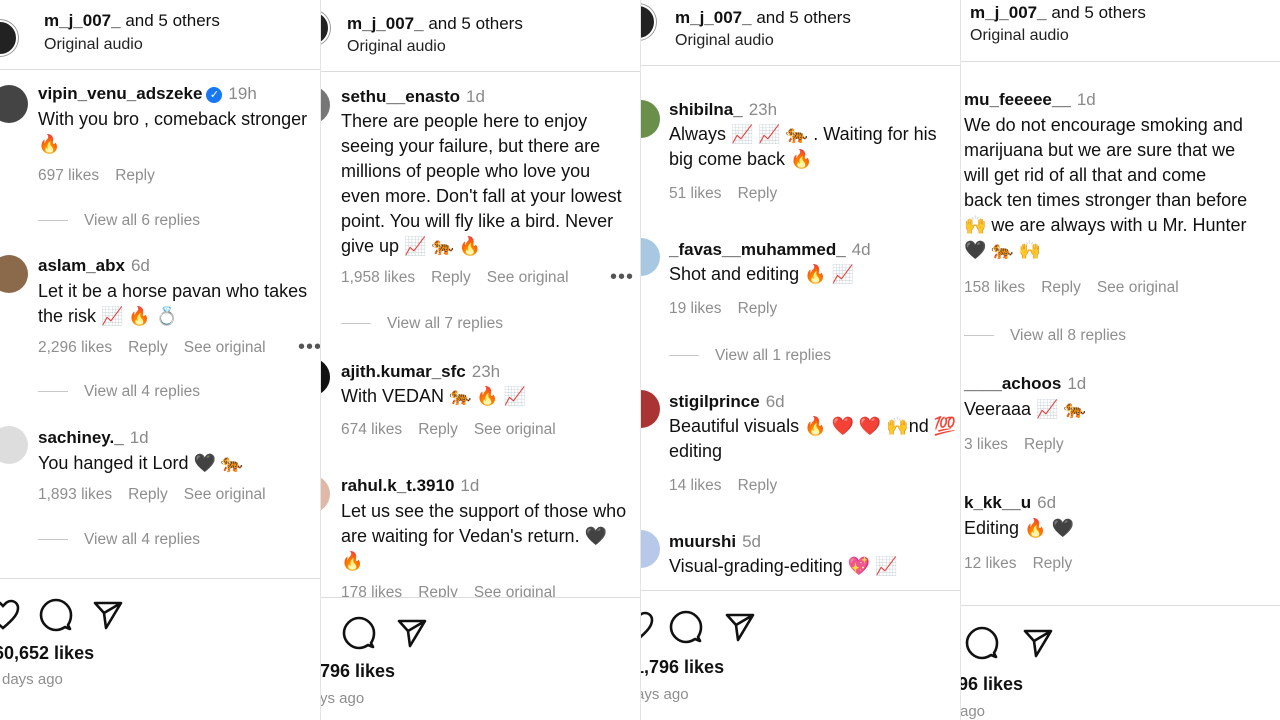 The width and height of the screenshot is (1280, 720). Describe the element at coordinates (727, 402) in the screenshot. I see `comment-username: stigilprince 6d` at that location.